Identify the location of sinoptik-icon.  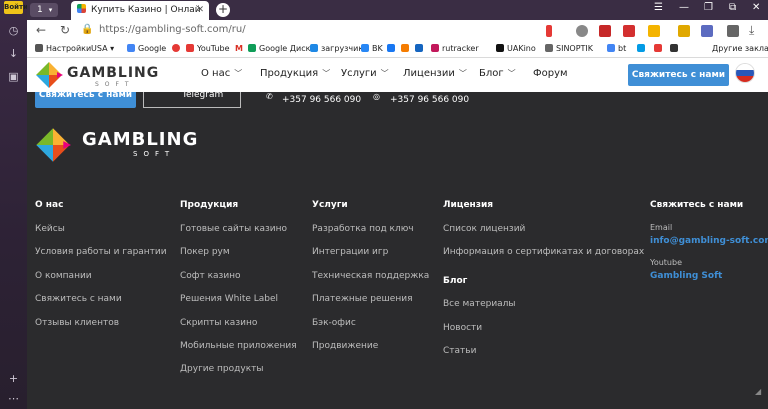
(549, 48).